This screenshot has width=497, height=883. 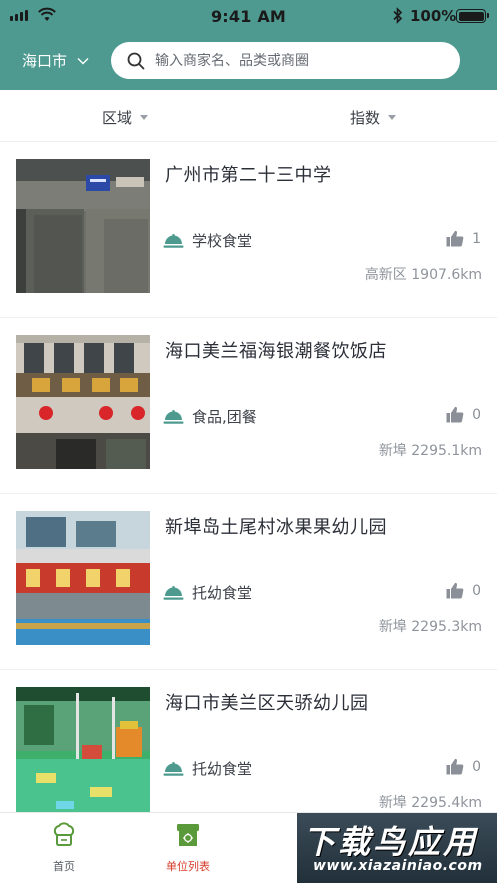 What do you see at coordinates (398, 15) in the screenshot?
I see `bluetooth-icon` at bounding box center [398, 15].